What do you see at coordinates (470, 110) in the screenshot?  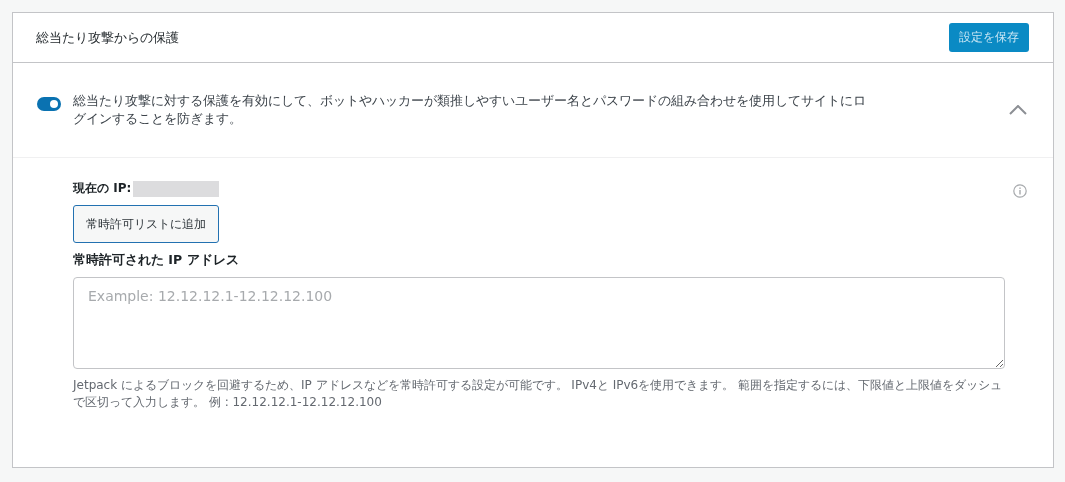 I see `toggle-label: 総当たり攻撃に対する保護を有効にして、ボットやハッカーが類推しやすいユーザー名とパスワードの組み合わせを使用してサイトにログインすることを防ぎます。` at bounding box center [470, 110].